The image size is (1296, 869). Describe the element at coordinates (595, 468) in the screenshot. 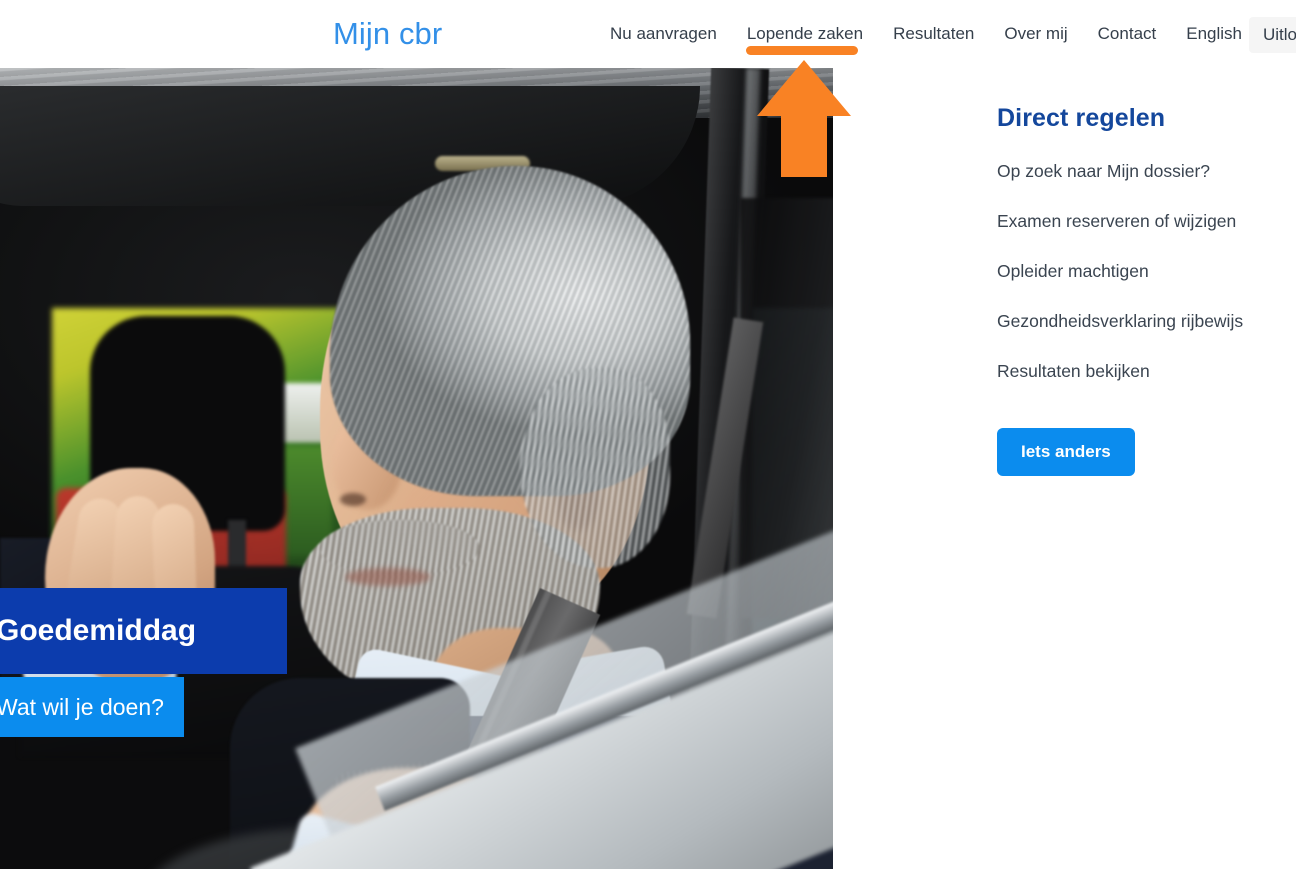

I see `grey-hair-side` at that location.